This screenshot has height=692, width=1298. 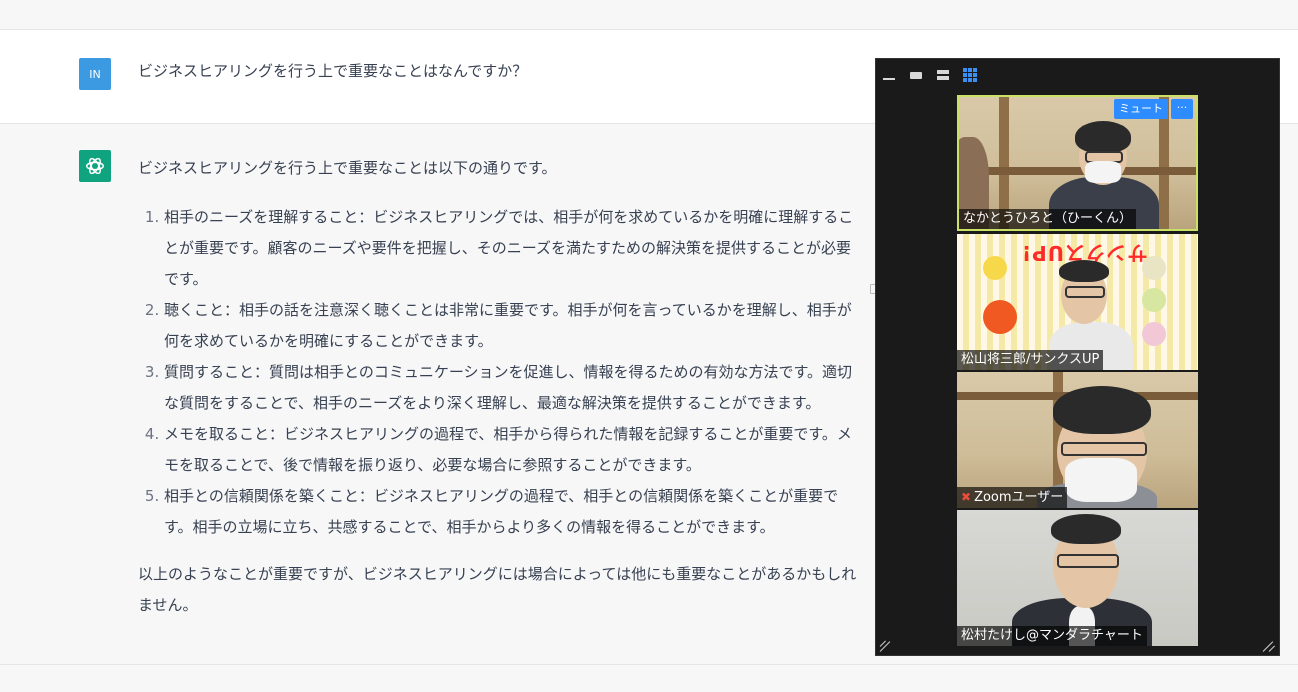 What do you see at coordinates (1077, 163) in the screenshot?
I see `participant-tile-1: ミュート ··· なかとうひろと（ひーくん）` at bounding box center [1077, 163].